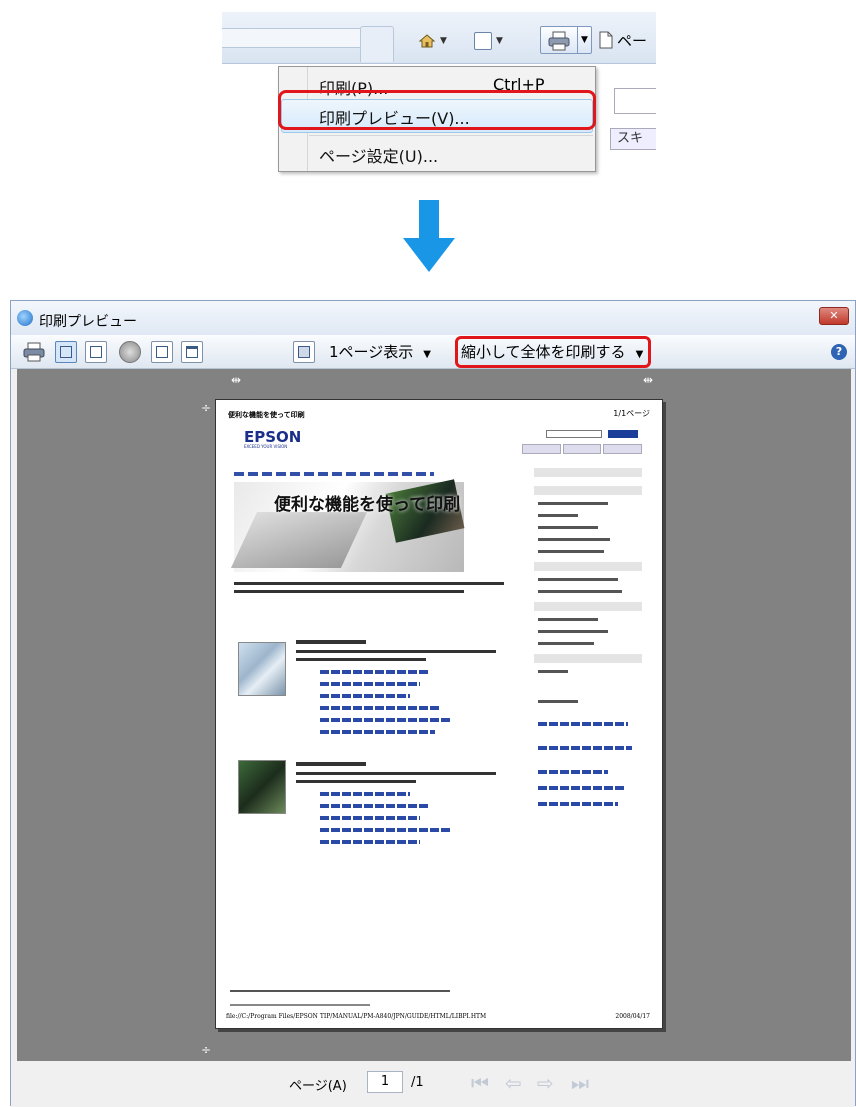  I want to click on full-width-button, so click(192, 352).